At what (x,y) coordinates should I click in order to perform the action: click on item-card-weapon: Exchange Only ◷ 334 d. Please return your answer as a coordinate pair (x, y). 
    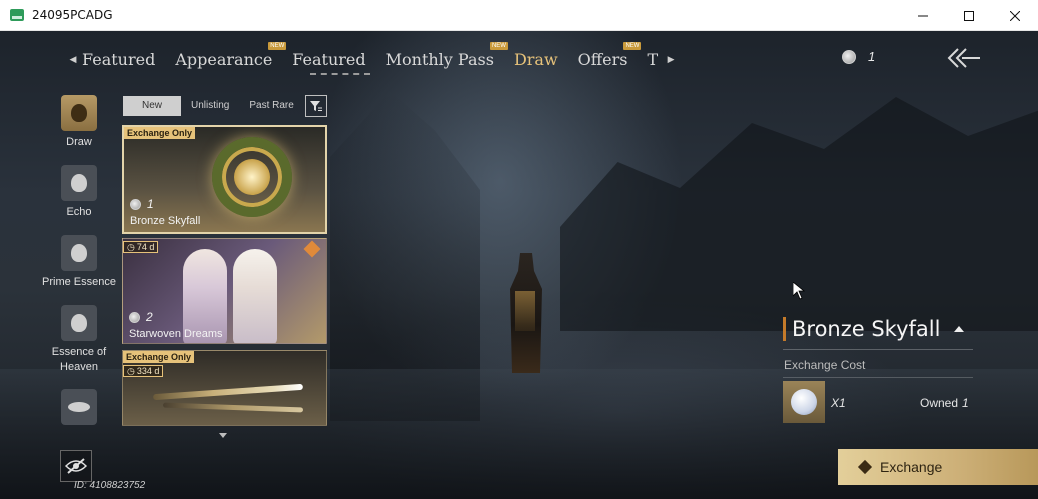
    Looking at the image, I should click on (224, 388).